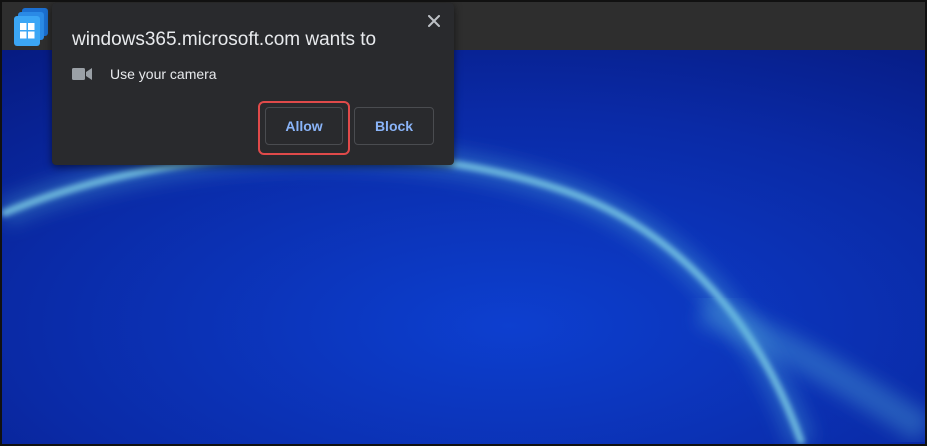  I want to click on permission-label: Use your camera, so click(163, 74).